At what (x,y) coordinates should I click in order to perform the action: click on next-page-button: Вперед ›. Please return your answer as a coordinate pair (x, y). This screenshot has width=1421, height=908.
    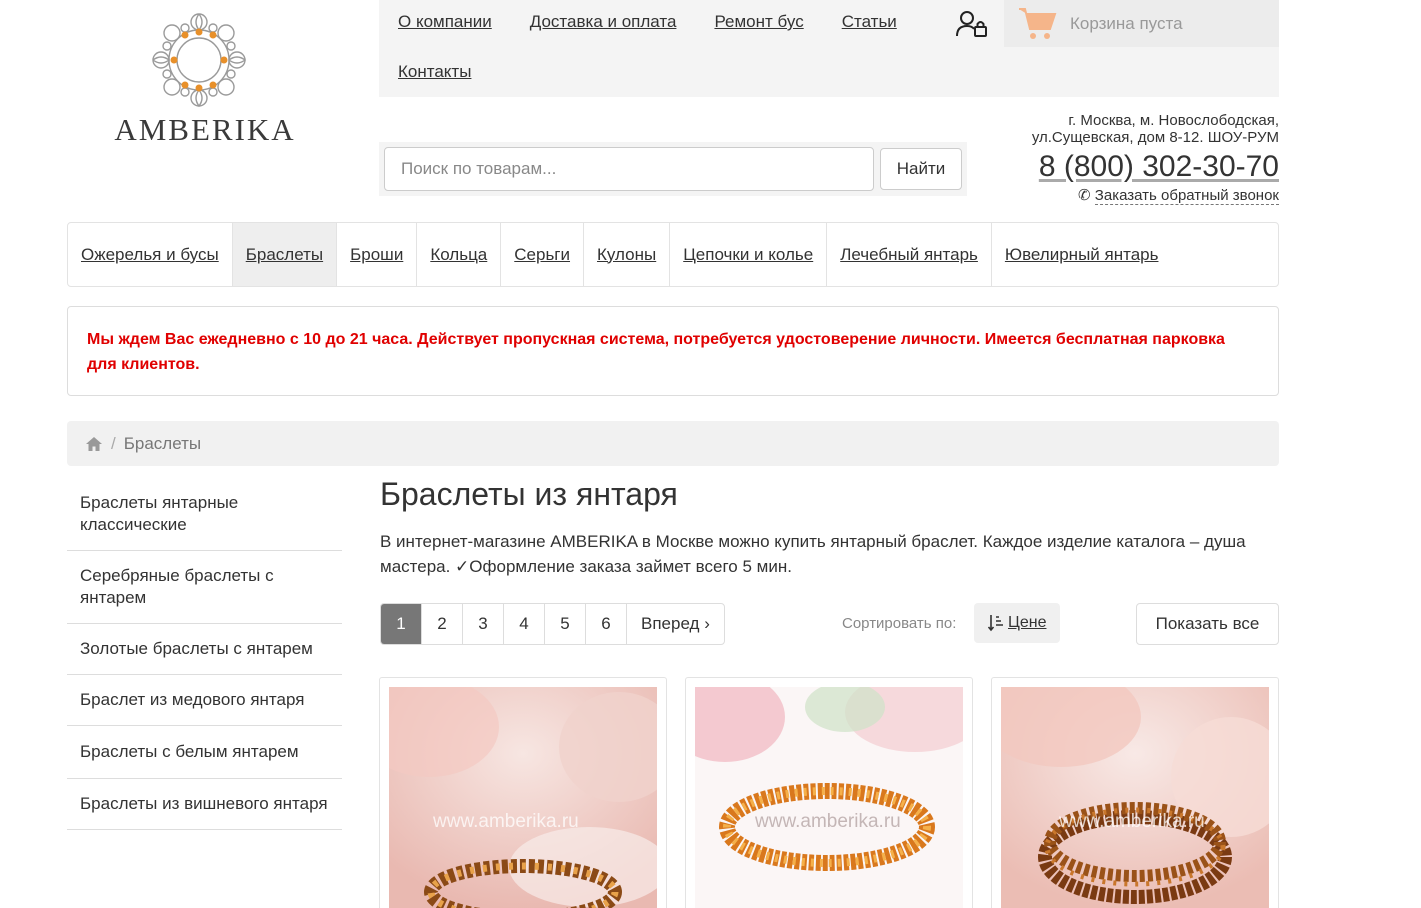
    Looking at the image, I should click on (675, 624).